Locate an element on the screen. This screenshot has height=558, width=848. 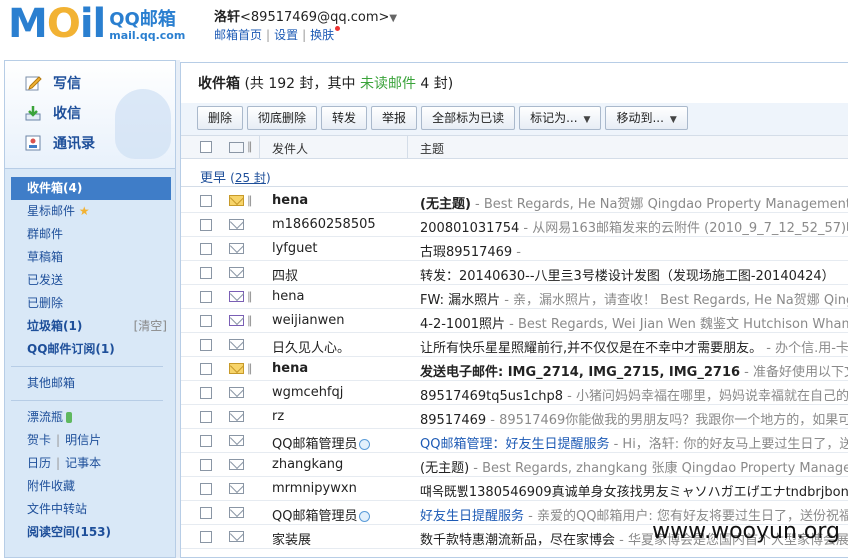
compose-button: 写信 is located at coordinates (52, 83).